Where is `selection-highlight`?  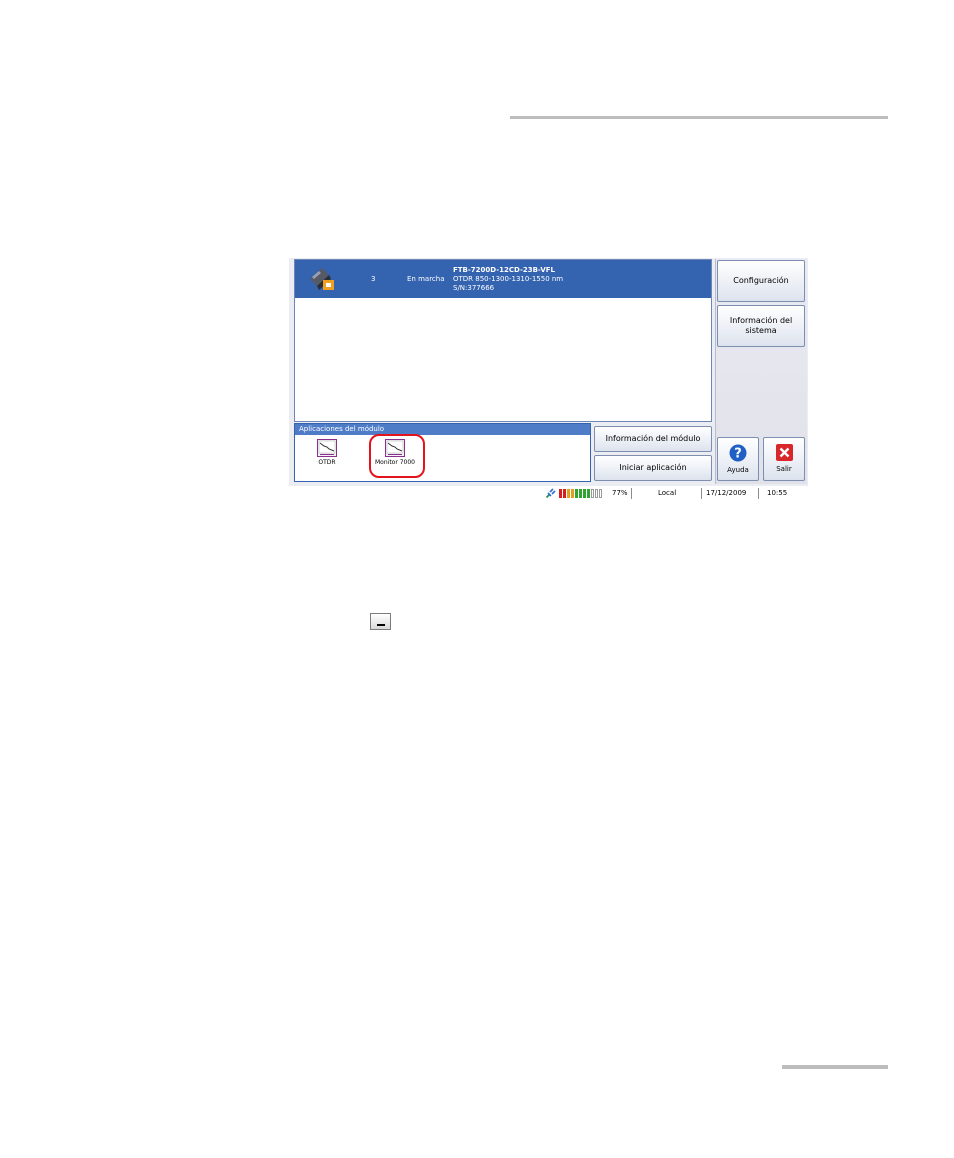 selection-highlight is located at coordinates (397, 456).